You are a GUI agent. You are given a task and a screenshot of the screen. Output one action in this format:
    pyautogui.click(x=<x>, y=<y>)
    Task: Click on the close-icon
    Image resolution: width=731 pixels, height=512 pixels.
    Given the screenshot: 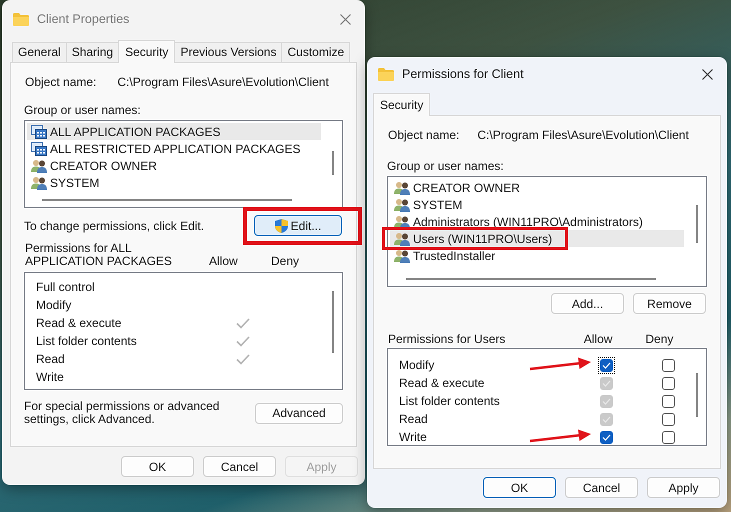 What is the action you would take?
    pyautogui.click(x=707, y=74)
    